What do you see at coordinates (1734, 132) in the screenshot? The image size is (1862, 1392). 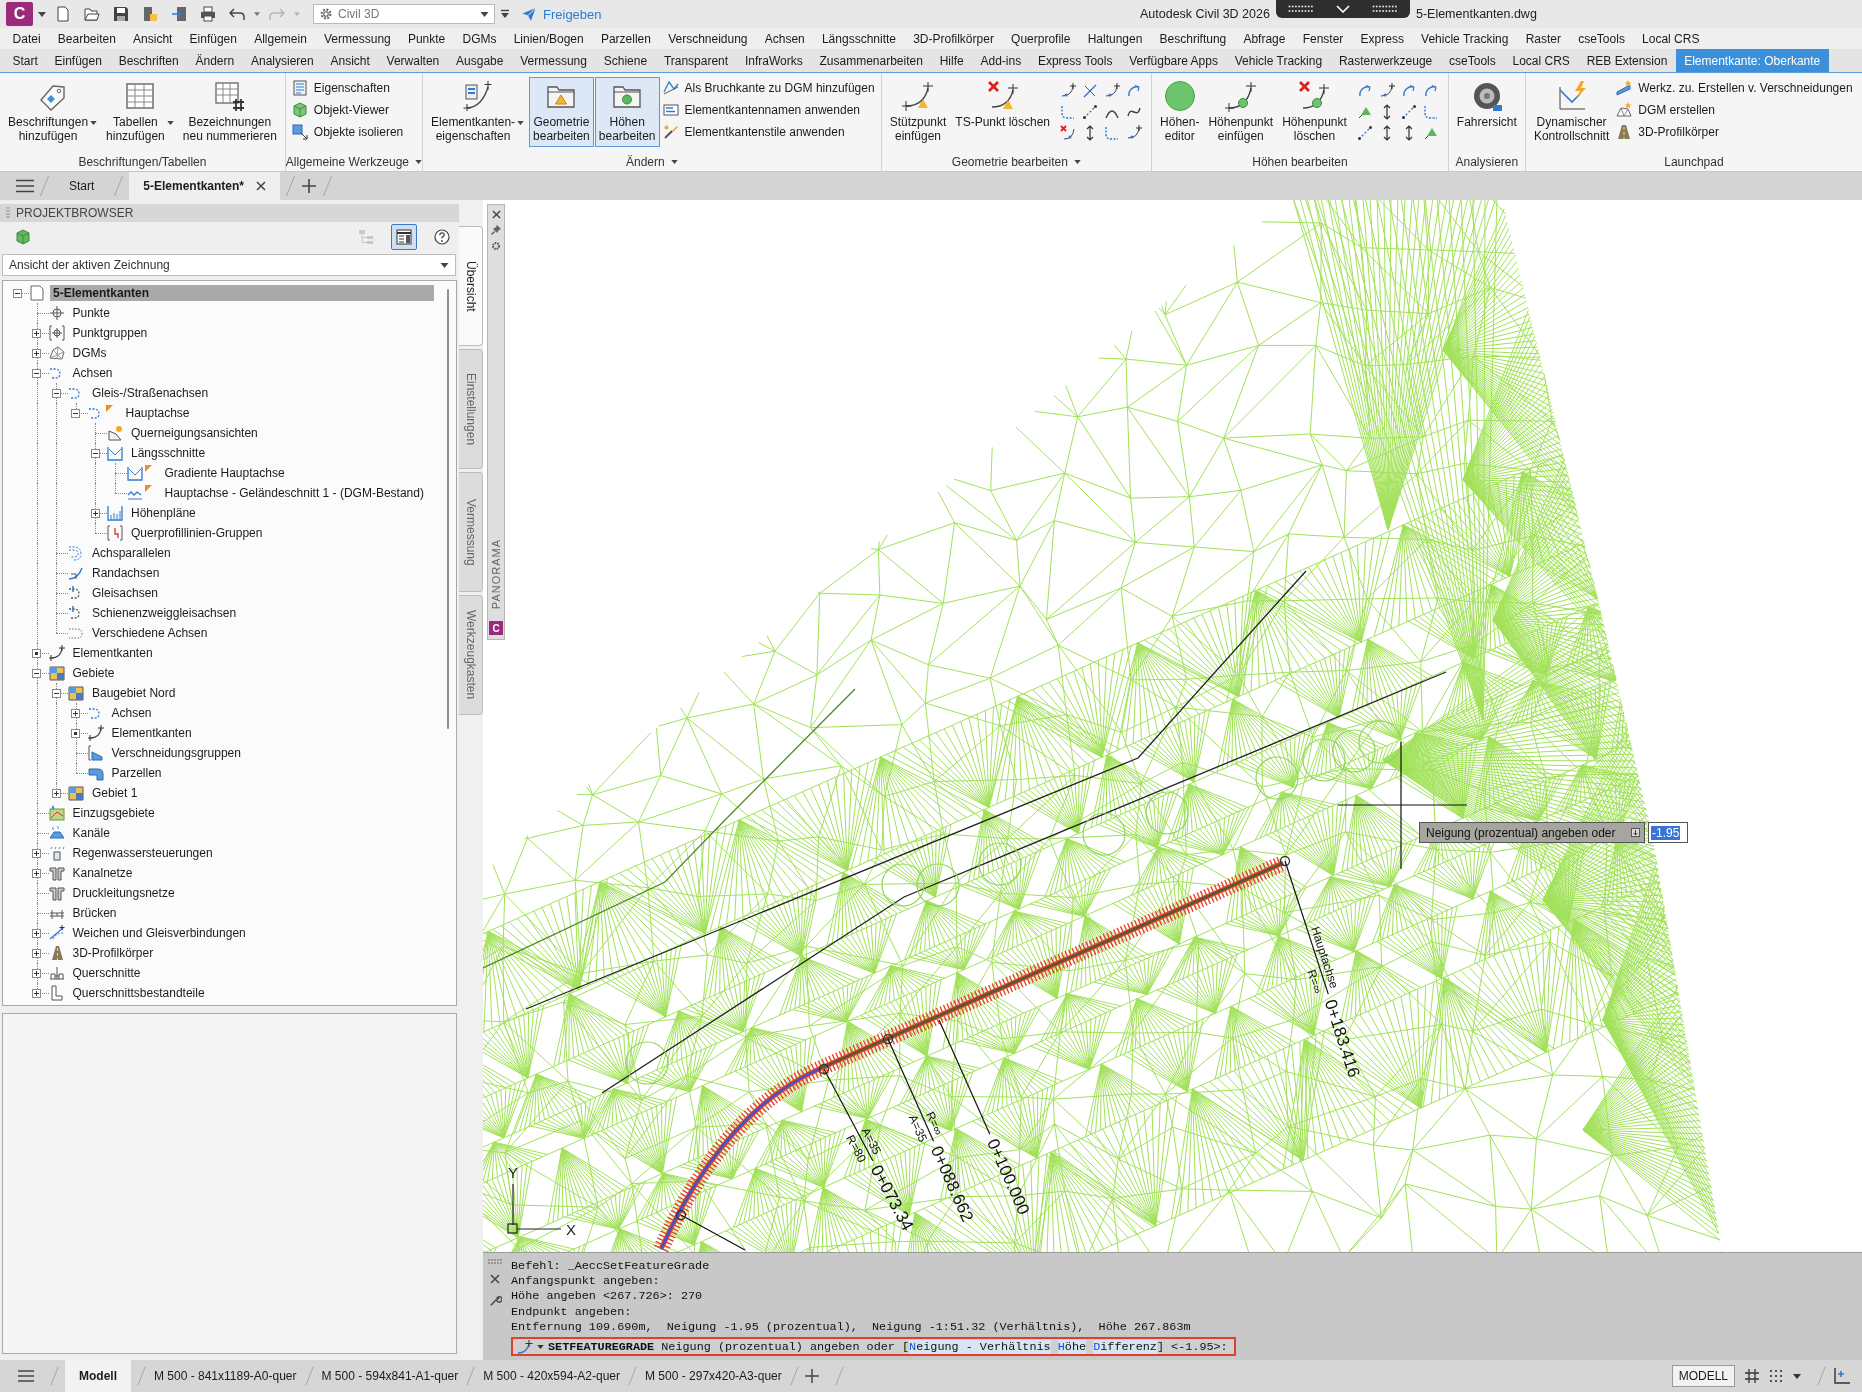 I see `ribbon-button: 3D-Profilkörper` at bounding box center [1734, 132].